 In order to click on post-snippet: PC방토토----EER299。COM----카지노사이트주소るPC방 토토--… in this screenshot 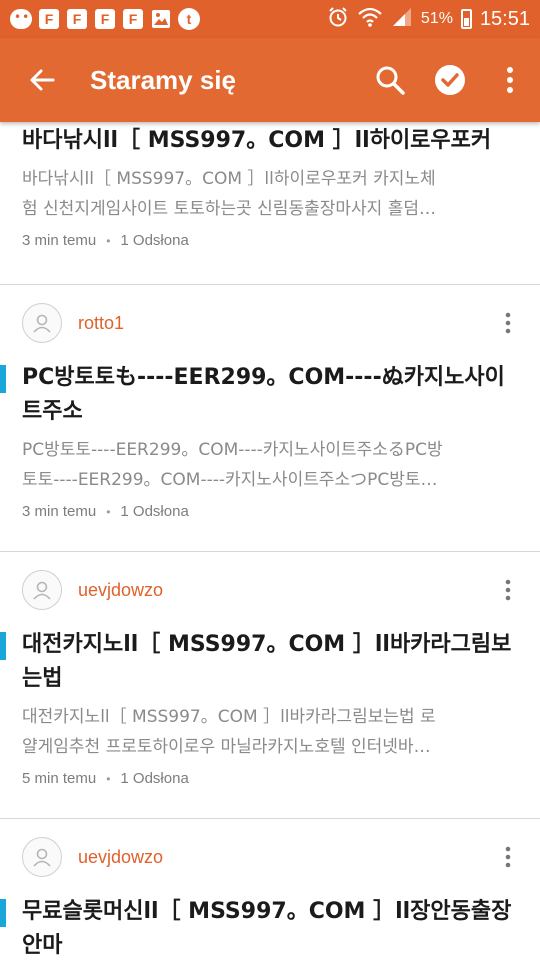, I will do `click(270, 465)`.